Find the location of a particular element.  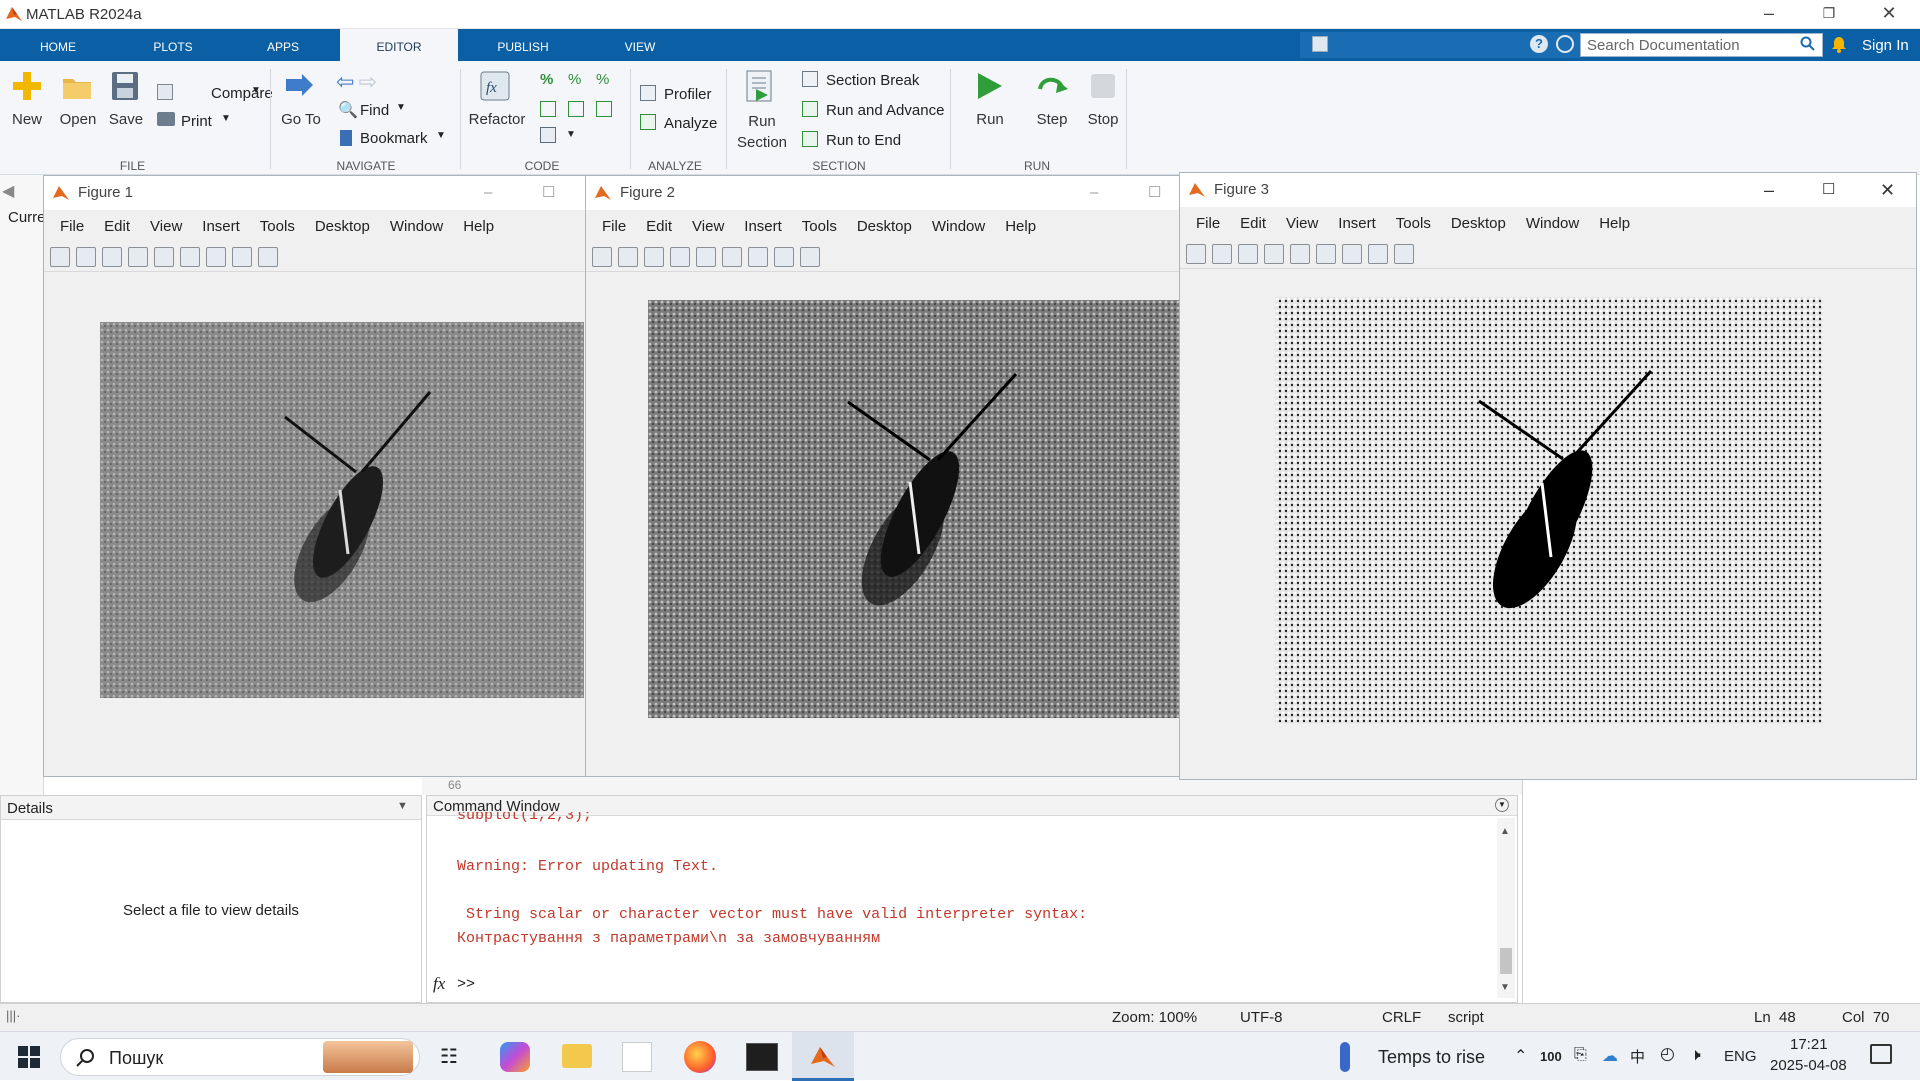

file-explorer-icon is located at coordinates (577, 1056).